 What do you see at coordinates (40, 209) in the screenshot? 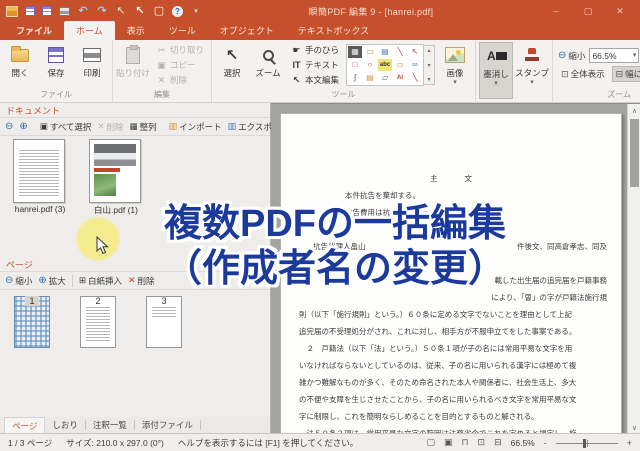
I see `document-label-hanrei: hanrei.pdf (3)` at bounding box center [40, 209].